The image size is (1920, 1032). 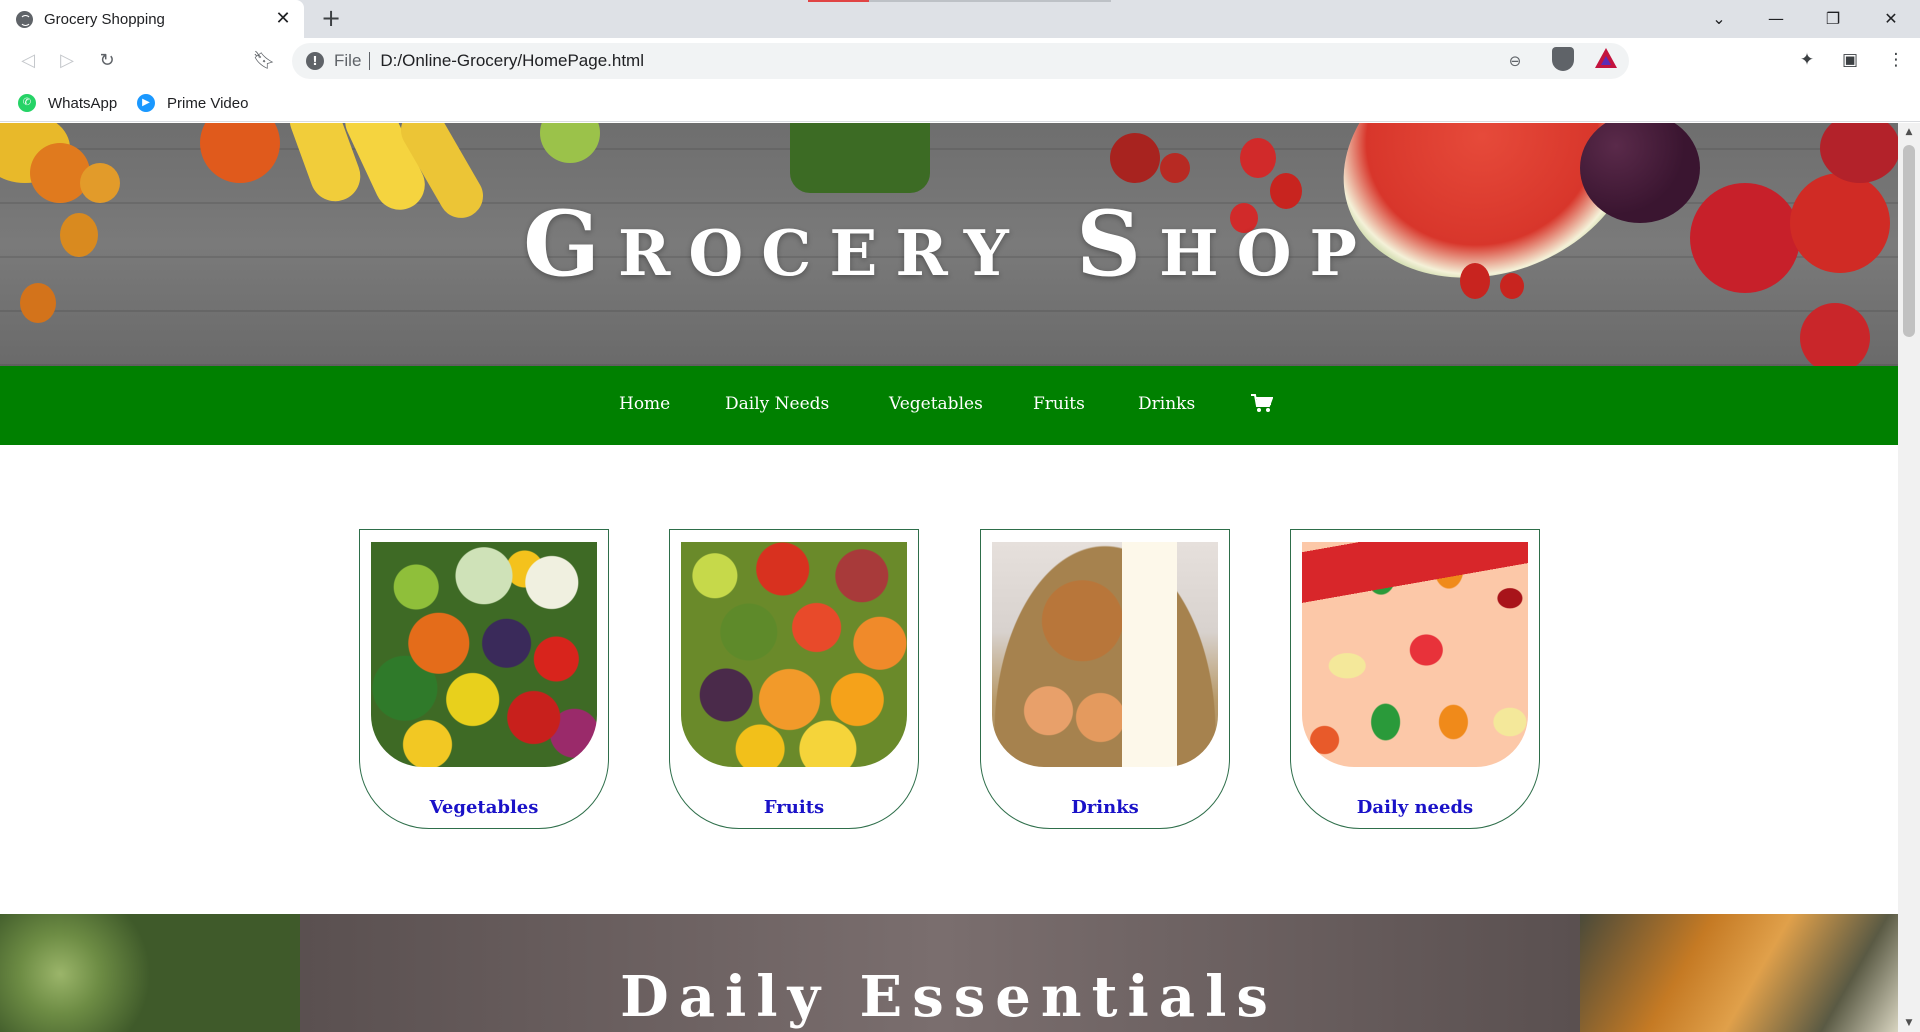 What do you see at coordinates (24, 19) in the screenshot?
I see `globe-icon` at bounding box center [24, 19].